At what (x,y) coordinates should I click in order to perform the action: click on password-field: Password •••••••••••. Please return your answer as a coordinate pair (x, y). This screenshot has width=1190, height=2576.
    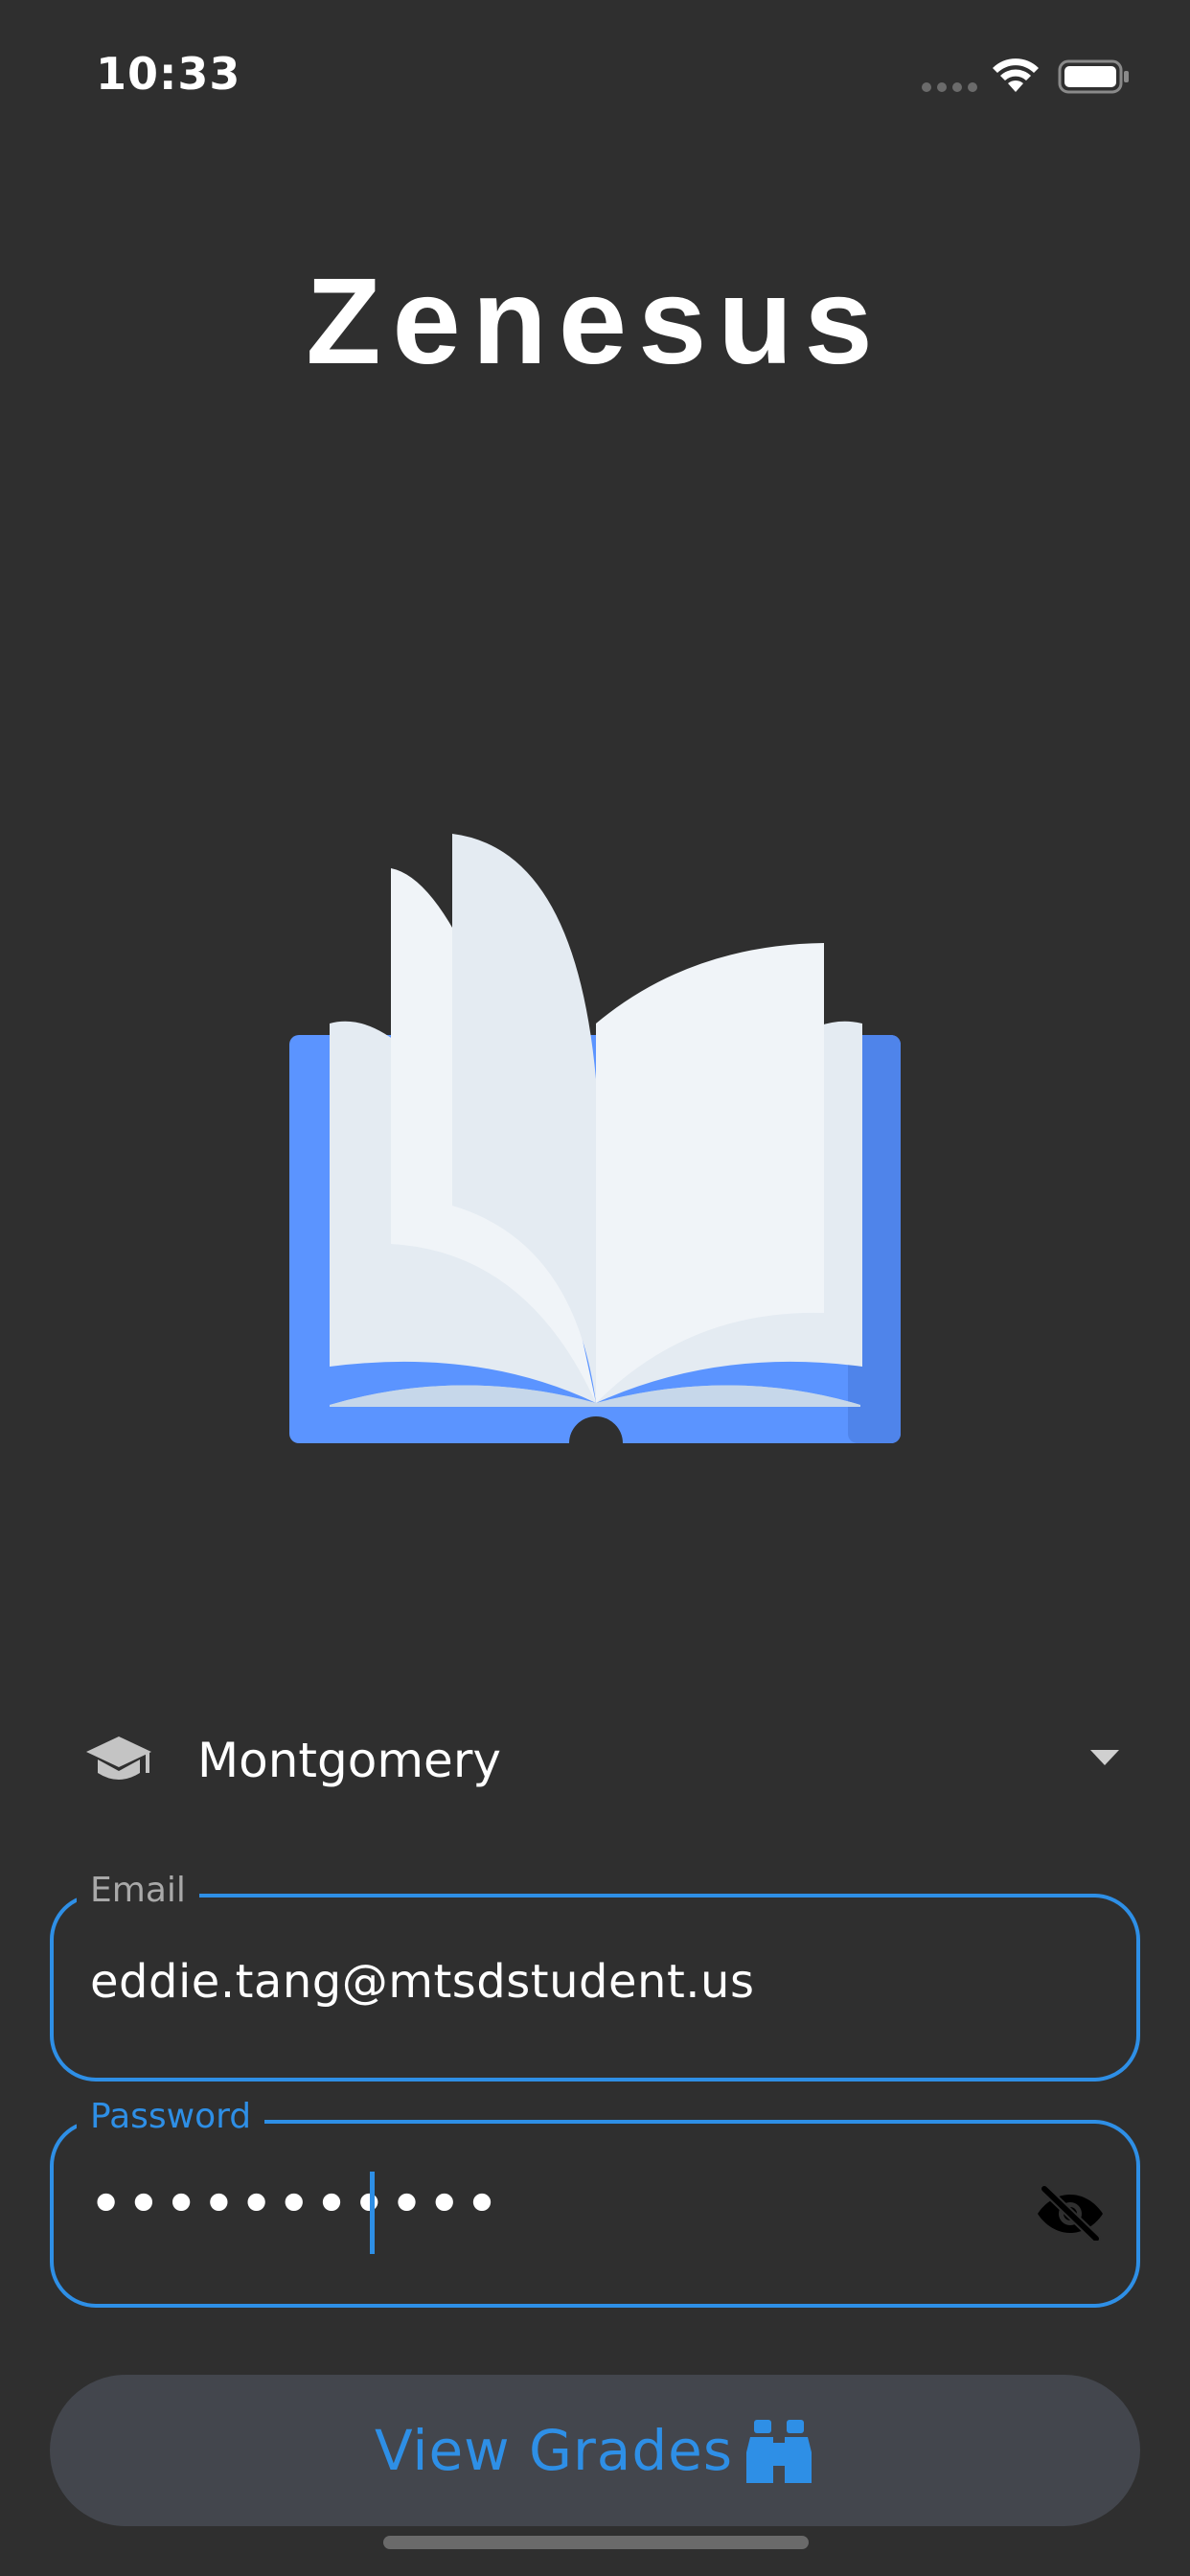
    Looking at the image, I should click on (595, 2199).